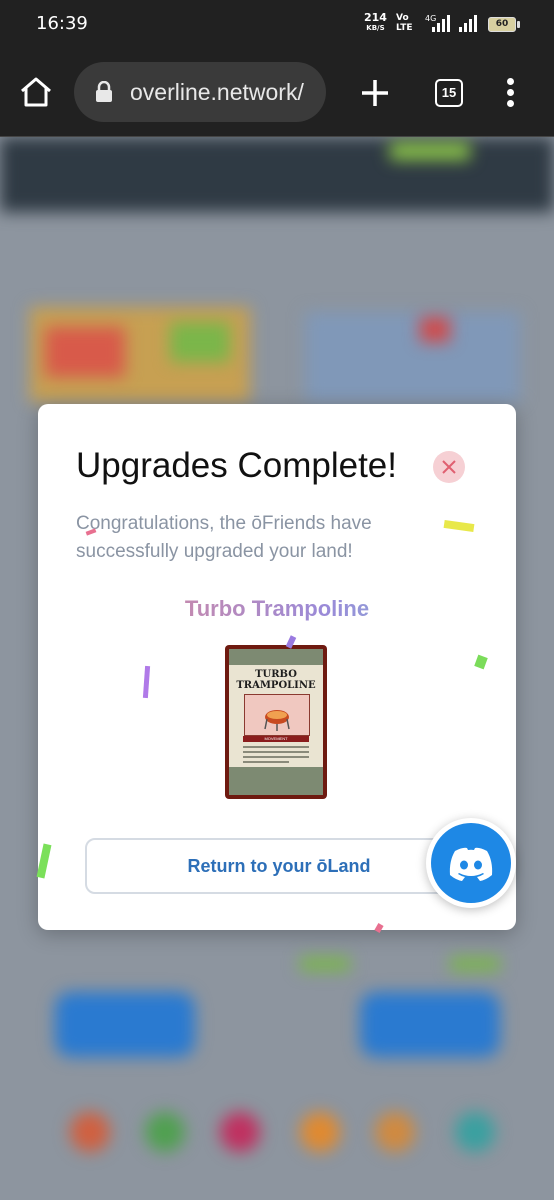  Describe the element at coordinates (36, 92) in the screenshot. I see `home-icon` at that location.